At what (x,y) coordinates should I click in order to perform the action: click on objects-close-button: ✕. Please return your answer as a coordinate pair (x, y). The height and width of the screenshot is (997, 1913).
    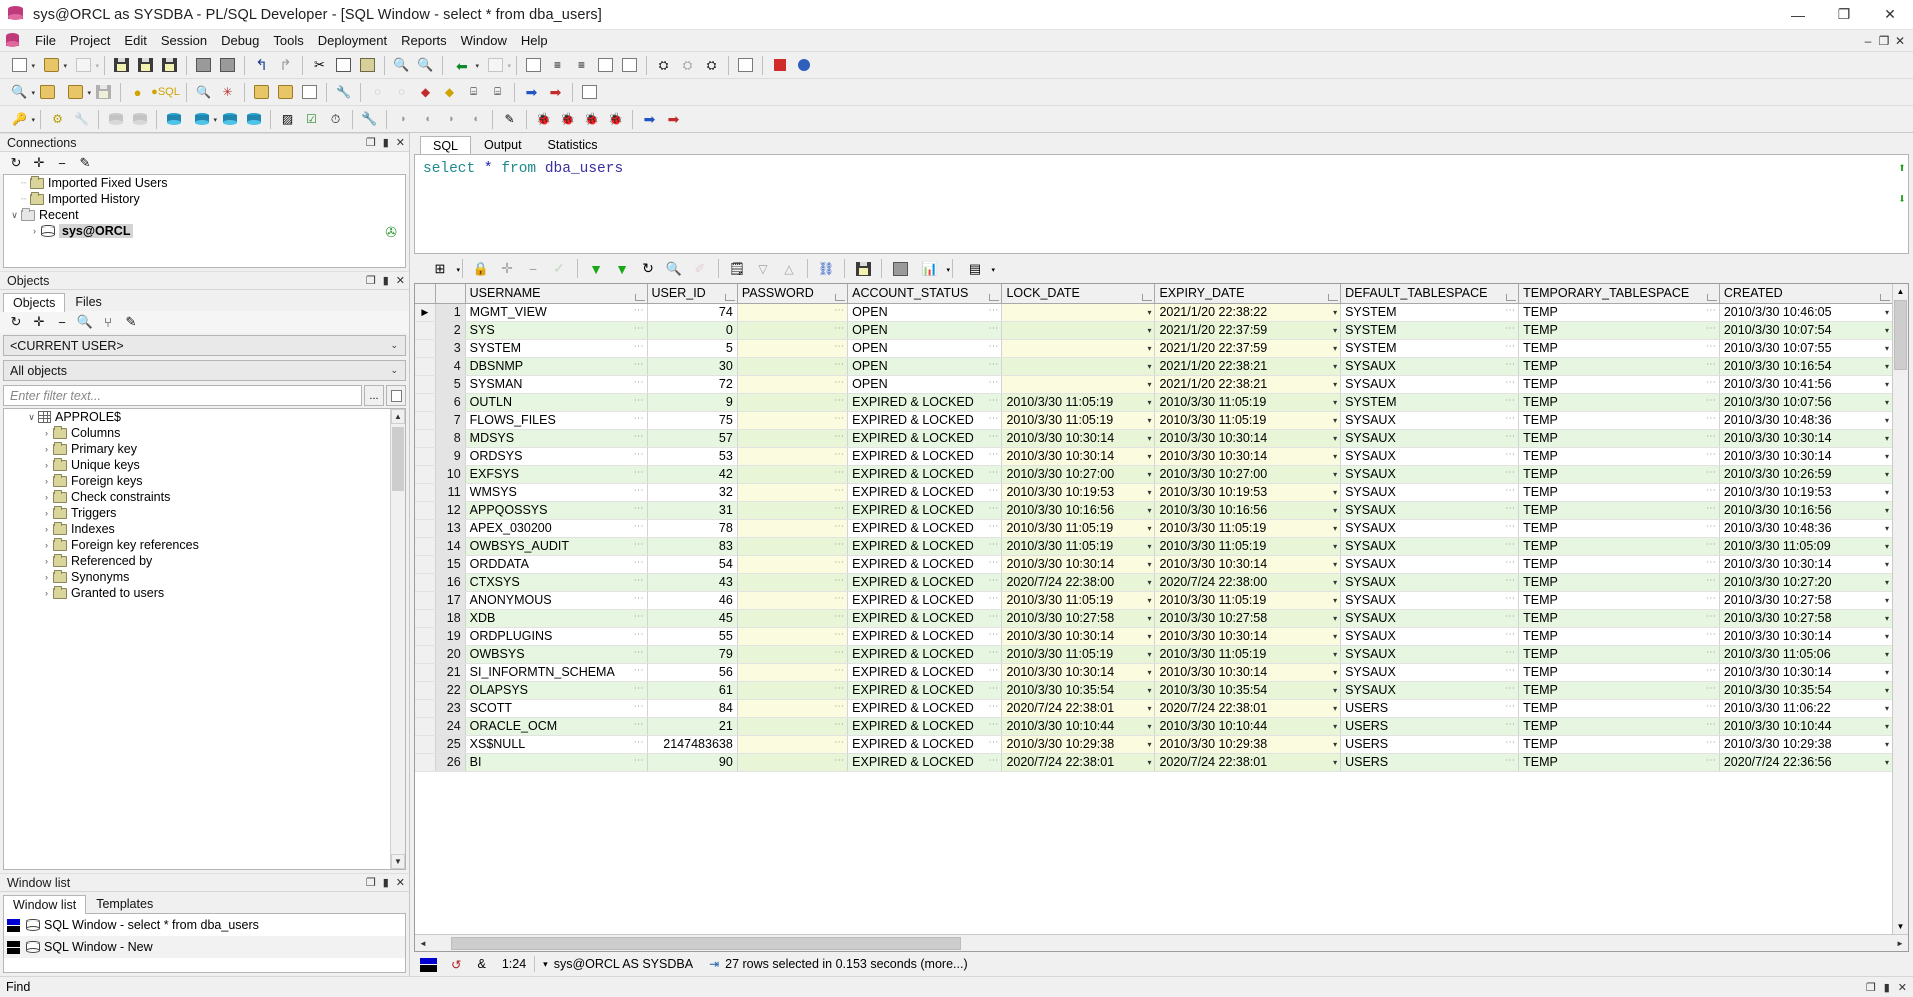
    Looking at the image, I should click on (400, 280).